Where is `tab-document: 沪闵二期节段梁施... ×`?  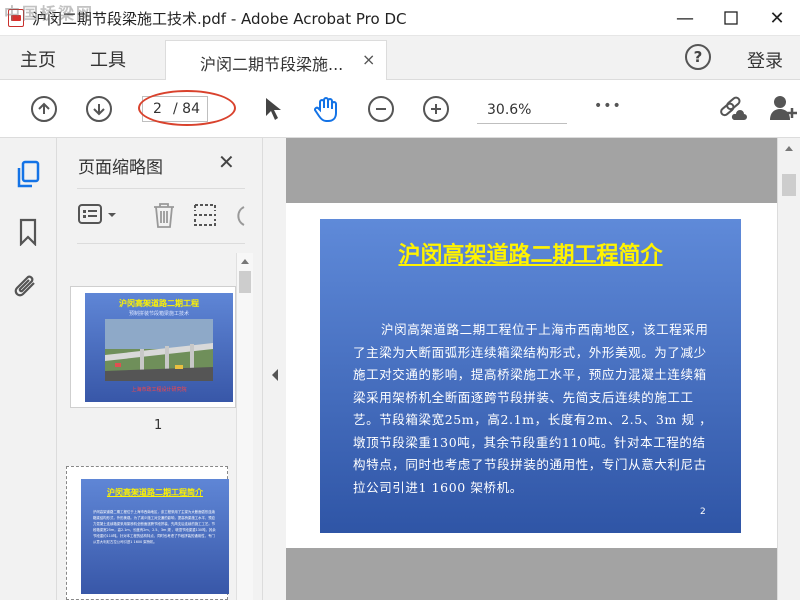
tab-document: 沪闵二期节段梁施... × is located at coordinates (276, 60).